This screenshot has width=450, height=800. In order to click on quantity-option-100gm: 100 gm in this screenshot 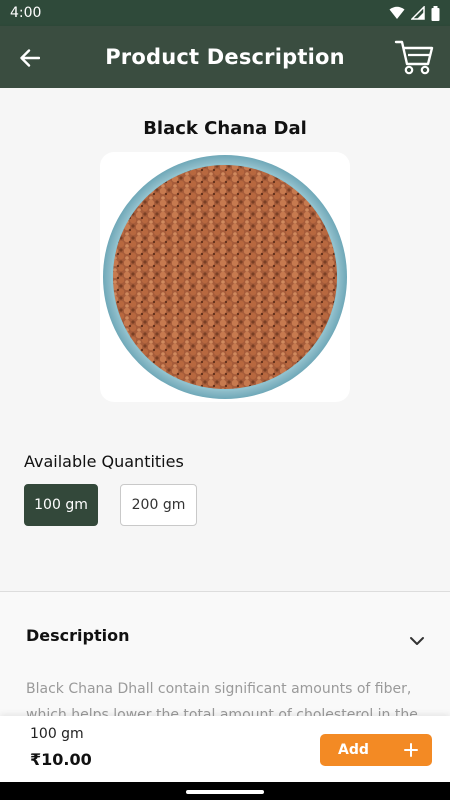, I will do `click(61, 505)`.